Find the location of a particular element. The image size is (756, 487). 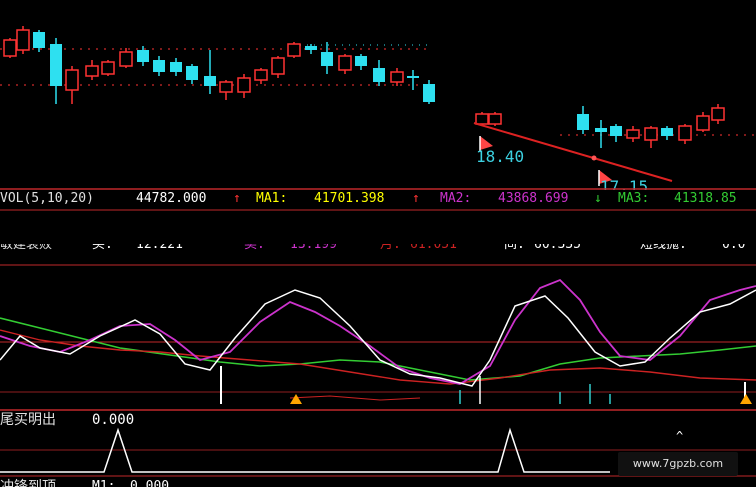

bottom-panel-value: 0.000 is located at coordinates (150, 483).